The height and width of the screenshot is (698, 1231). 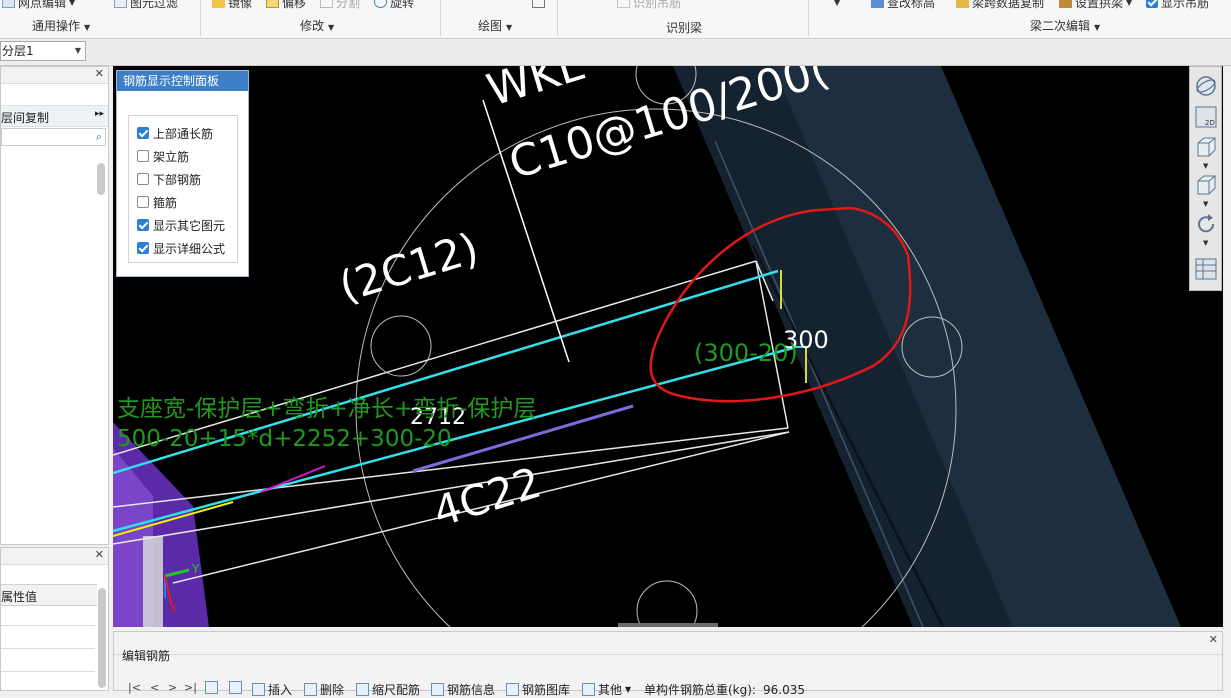 I want to click on grip-circle, so click(x=401, y=346).